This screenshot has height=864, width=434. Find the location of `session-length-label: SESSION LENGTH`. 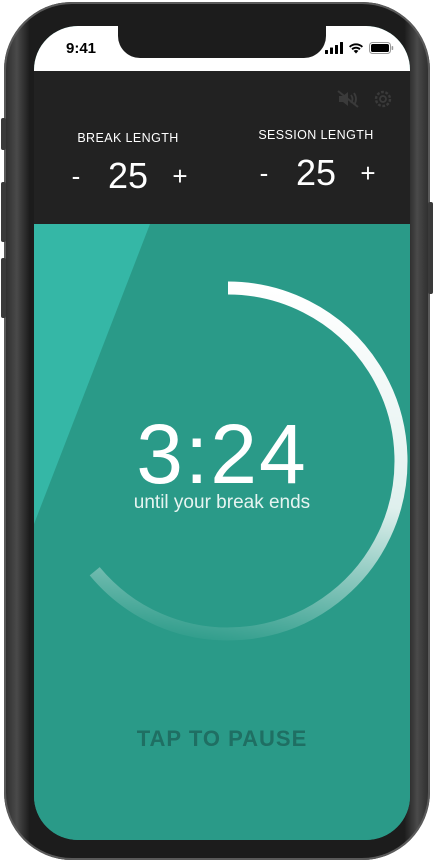

session-length-label: SESSION LENGTH is located at coordinates (316, 135).